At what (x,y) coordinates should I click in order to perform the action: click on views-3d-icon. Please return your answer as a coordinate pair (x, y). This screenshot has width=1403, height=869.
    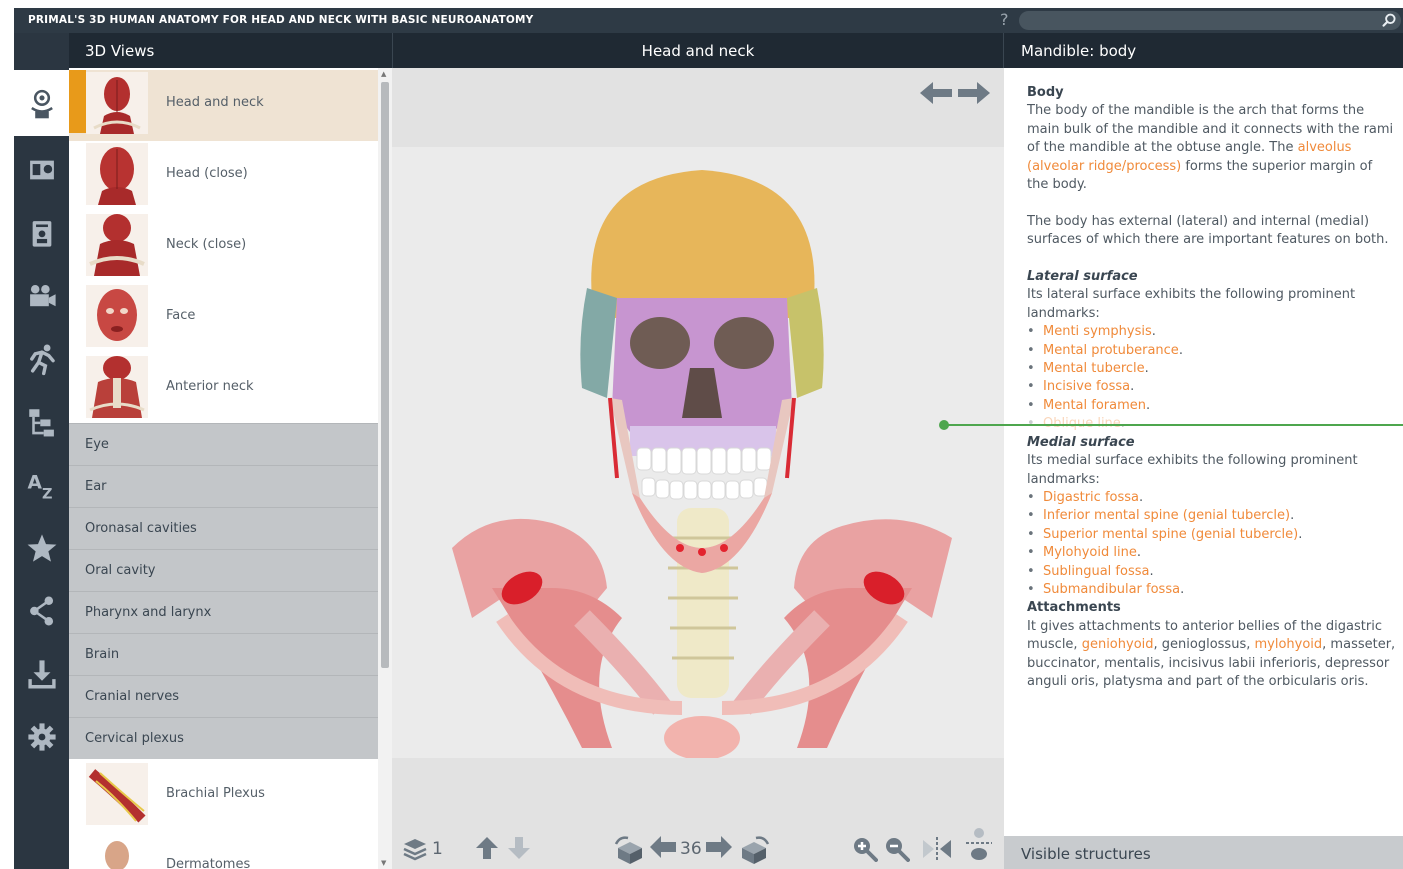
    Looking at the image, I should click on (41, 104).